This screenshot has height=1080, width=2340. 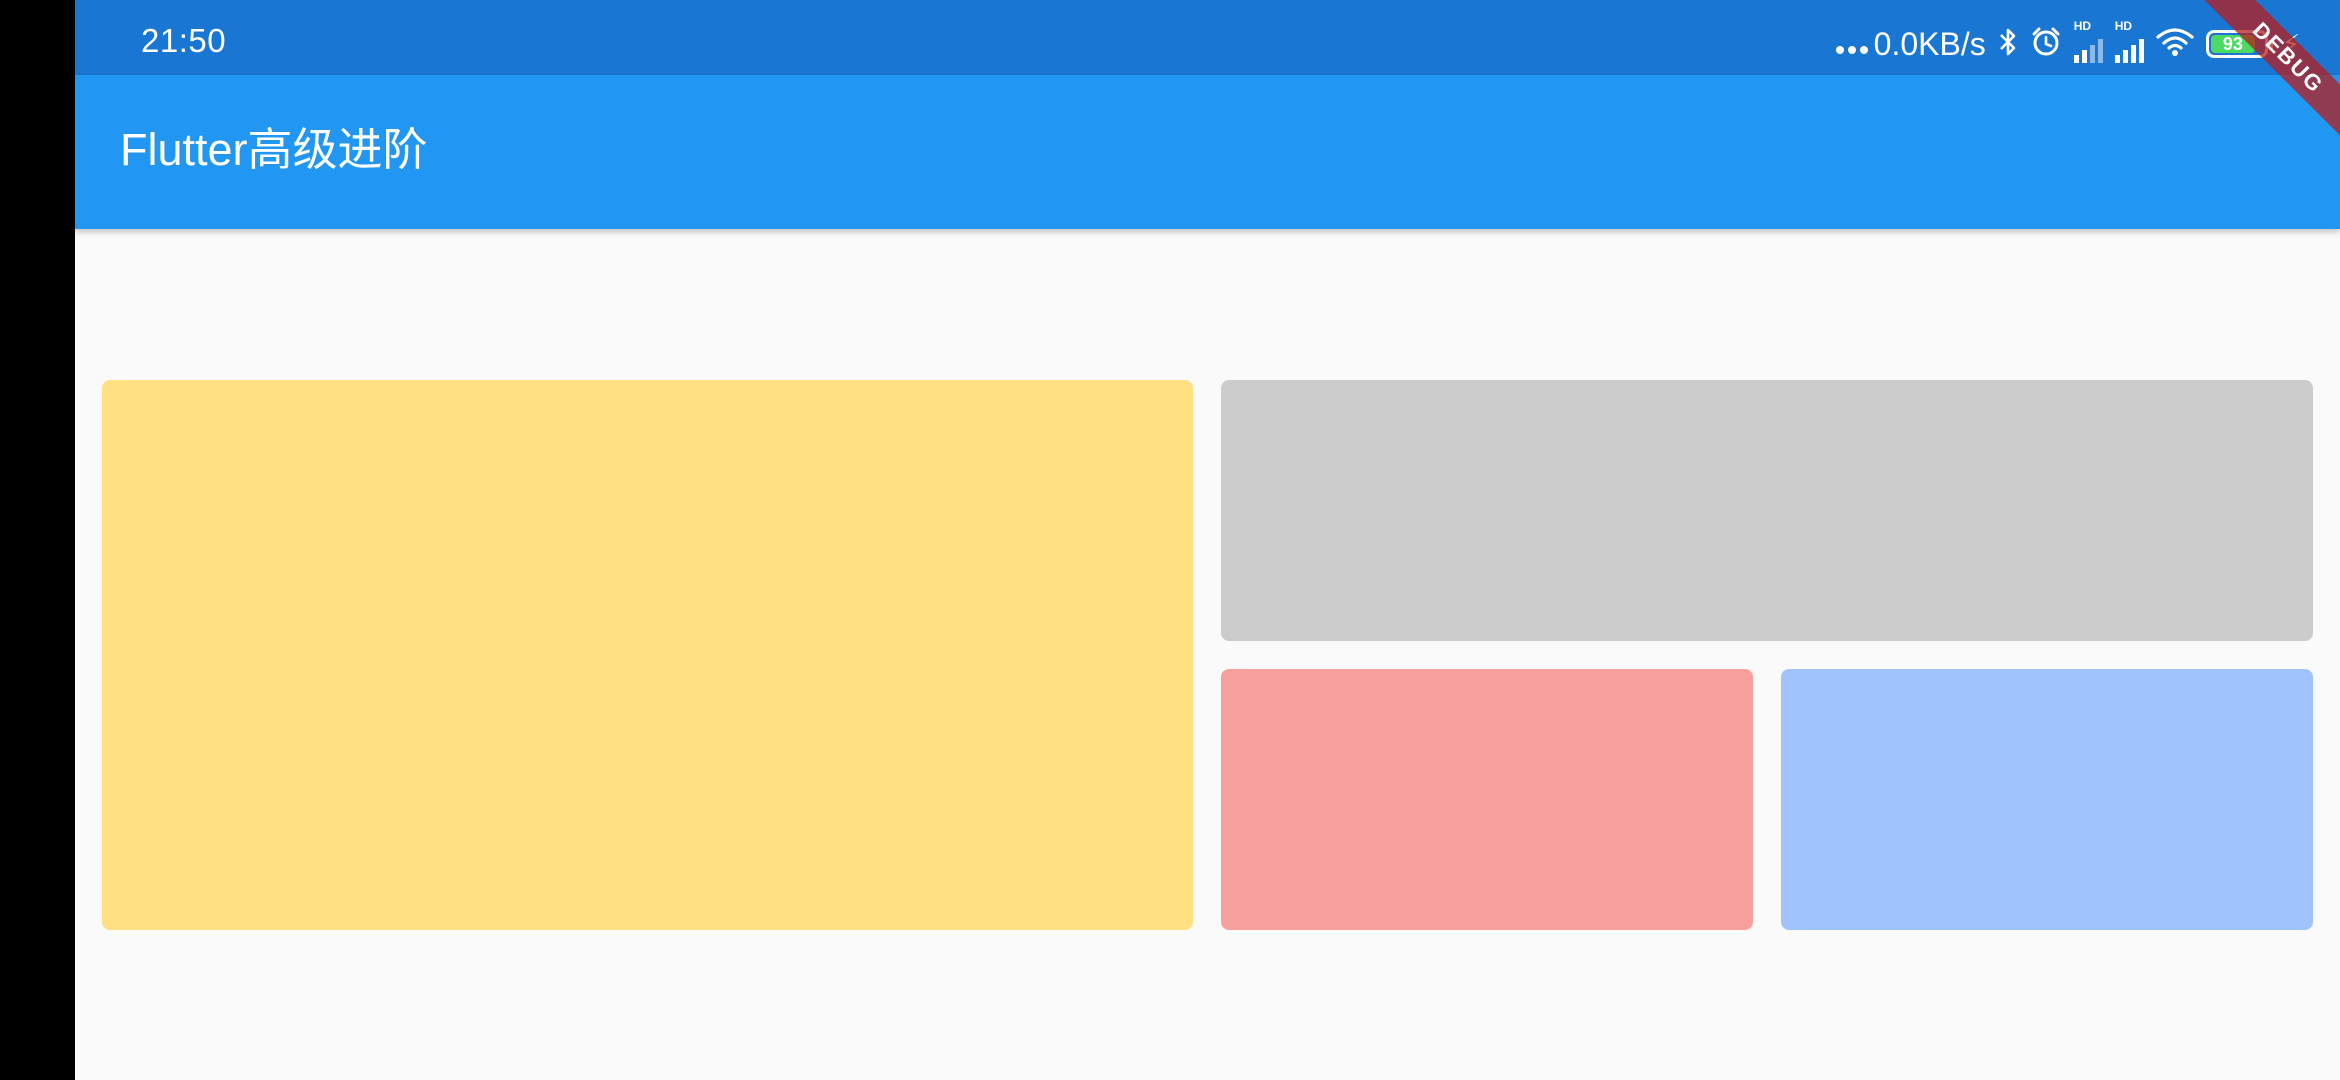 What do you see at coordinates (1929, 44) in the screenshot?
I see `network-speed-value: 0.0KB/s` at bounding box center [1929, 44].